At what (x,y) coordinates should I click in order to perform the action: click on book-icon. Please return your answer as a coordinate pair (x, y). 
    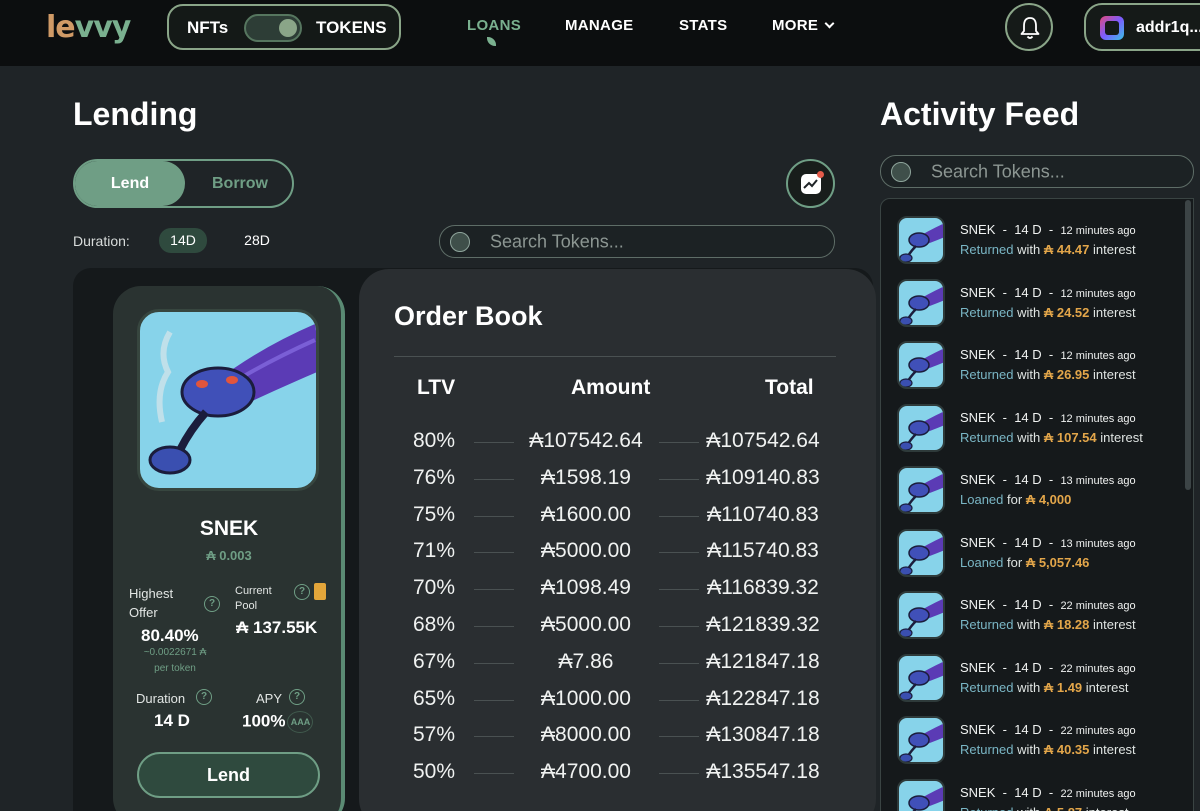
    Looking at the image, I should click on (320, 591).